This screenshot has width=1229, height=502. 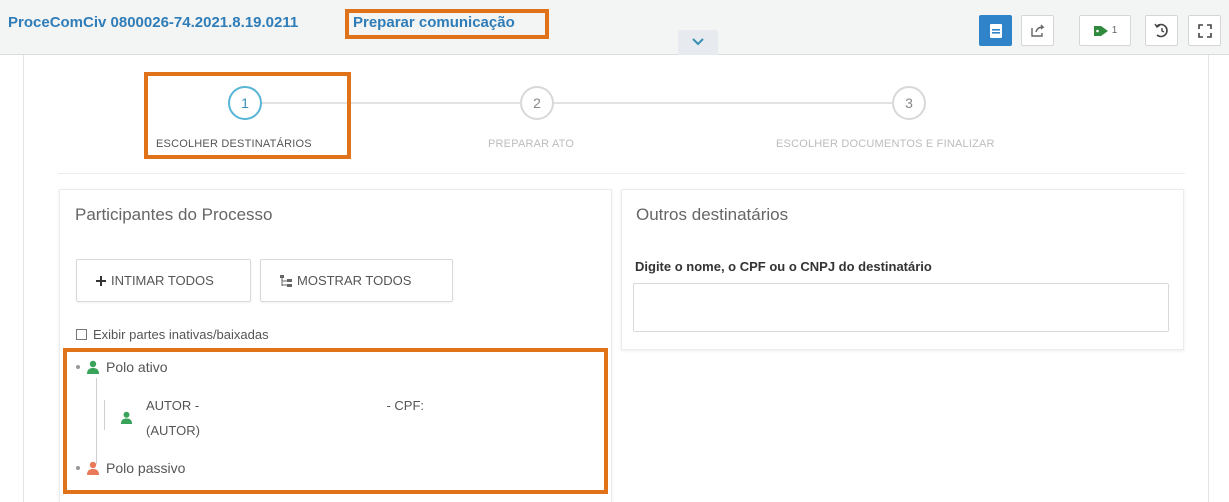 What do you see at coordinates (234, 144) in the screenshot?
I see `step-1-label: ESCOLHER DESTINATÁRIOS` at bounding box center [234, 144].